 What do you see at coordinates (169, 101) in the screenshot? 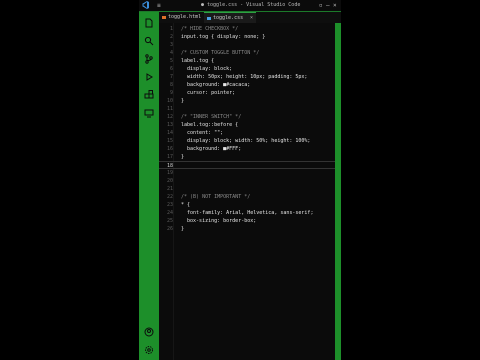
I see `line-number: 10` at bounding box center [169, 101].